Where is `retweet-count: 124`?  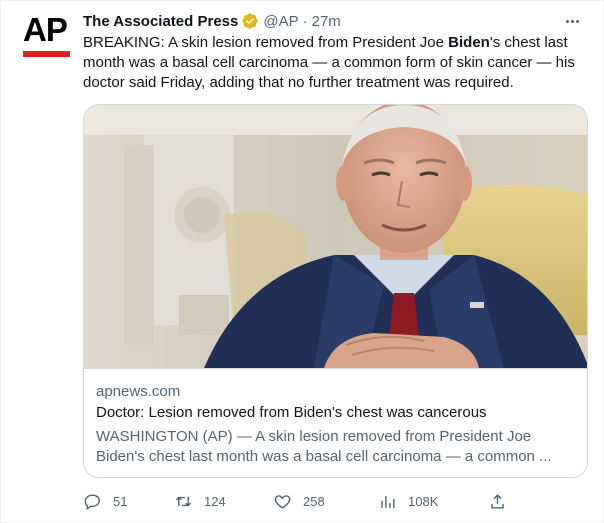 retweet-count: 124 is located at coordinates (215, 501).